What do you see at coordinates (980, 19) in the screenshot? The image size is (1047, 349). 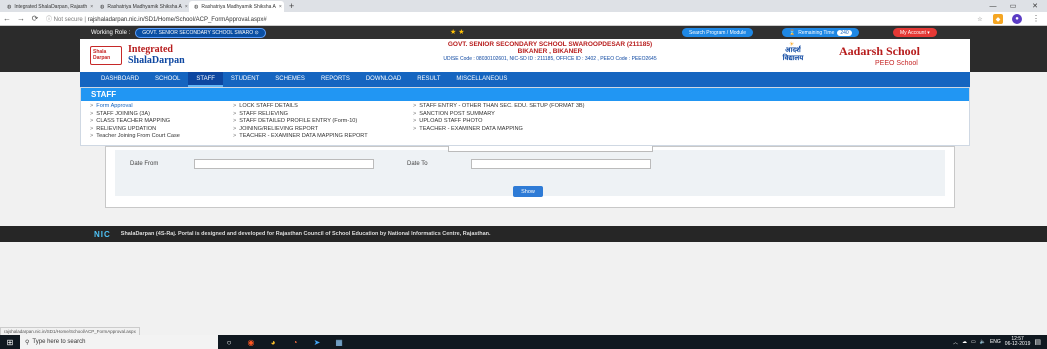 I see `star-bookmark-icon: ☆` at bounding box center [980, 19].